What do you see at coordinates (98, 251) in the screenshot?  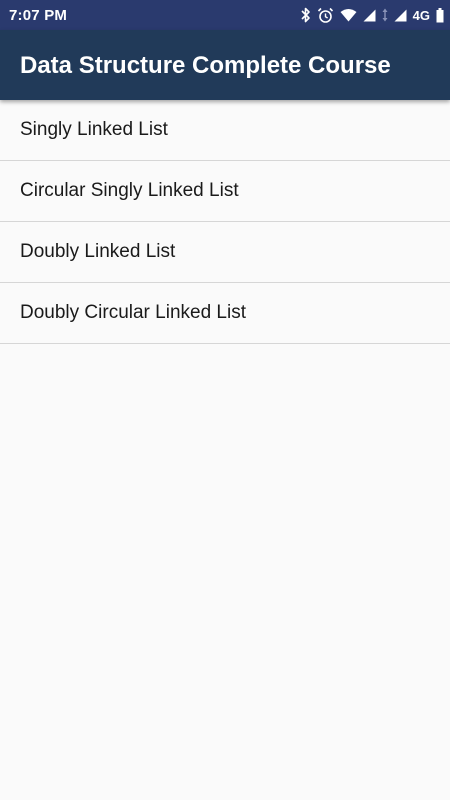 I see `list-item-label: Doubly Linked List` at bounding box center [98, 251].